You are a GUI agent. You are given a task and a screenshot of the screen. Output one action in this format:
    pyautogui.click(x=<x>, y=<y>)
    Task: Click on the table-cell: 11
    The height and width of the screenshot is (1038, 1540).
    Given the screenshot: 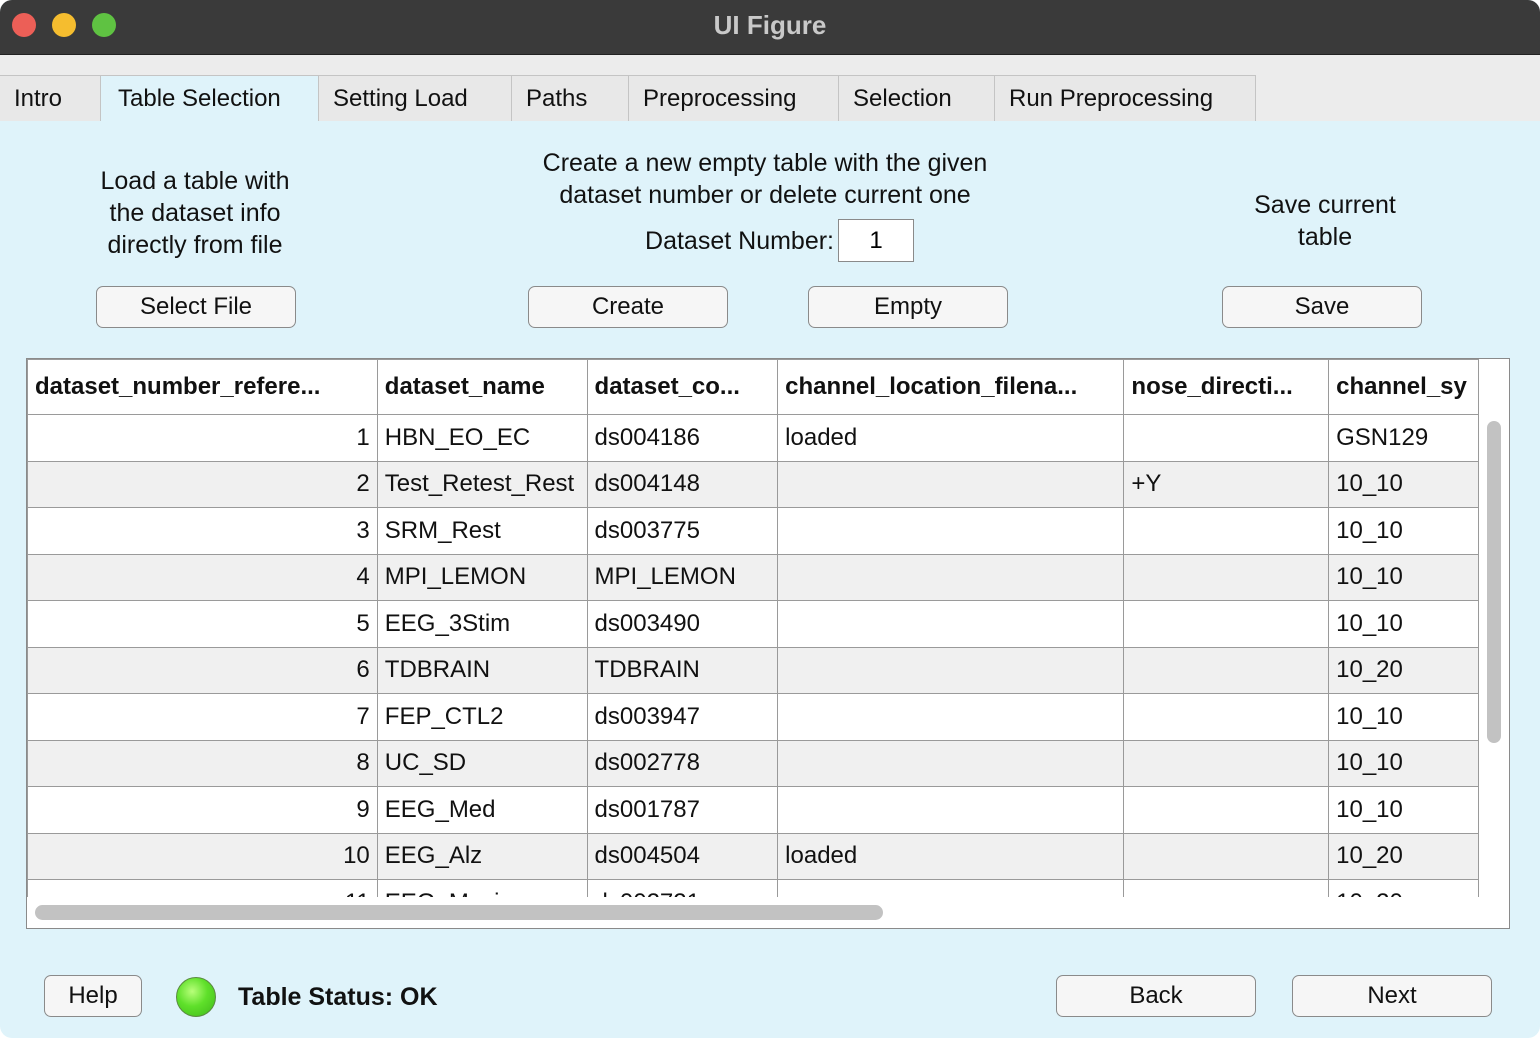 What is the action you would take?
    pyautogui.click(x=202, y=888)
    